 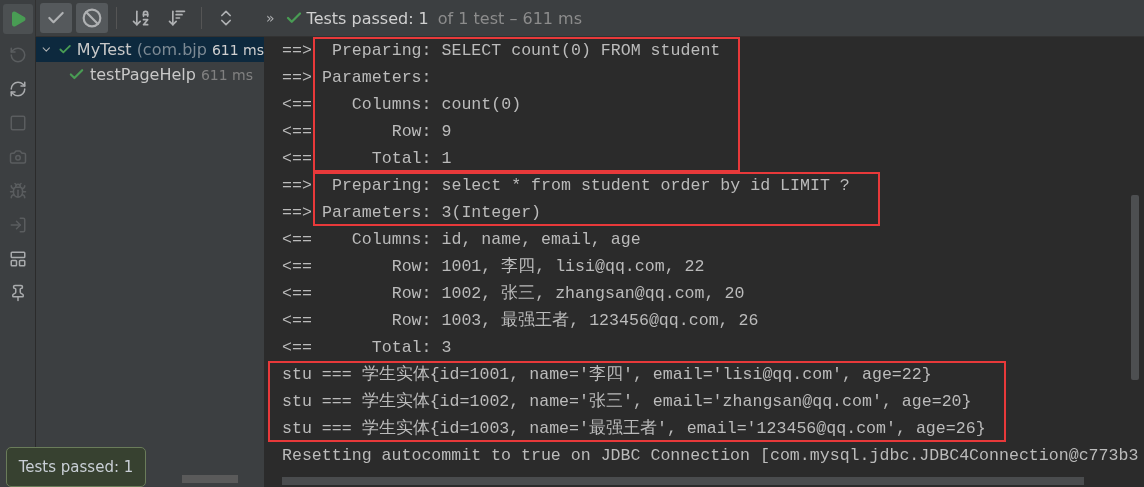 I want to click on show-ignored-button, so click(x=92, y=18).